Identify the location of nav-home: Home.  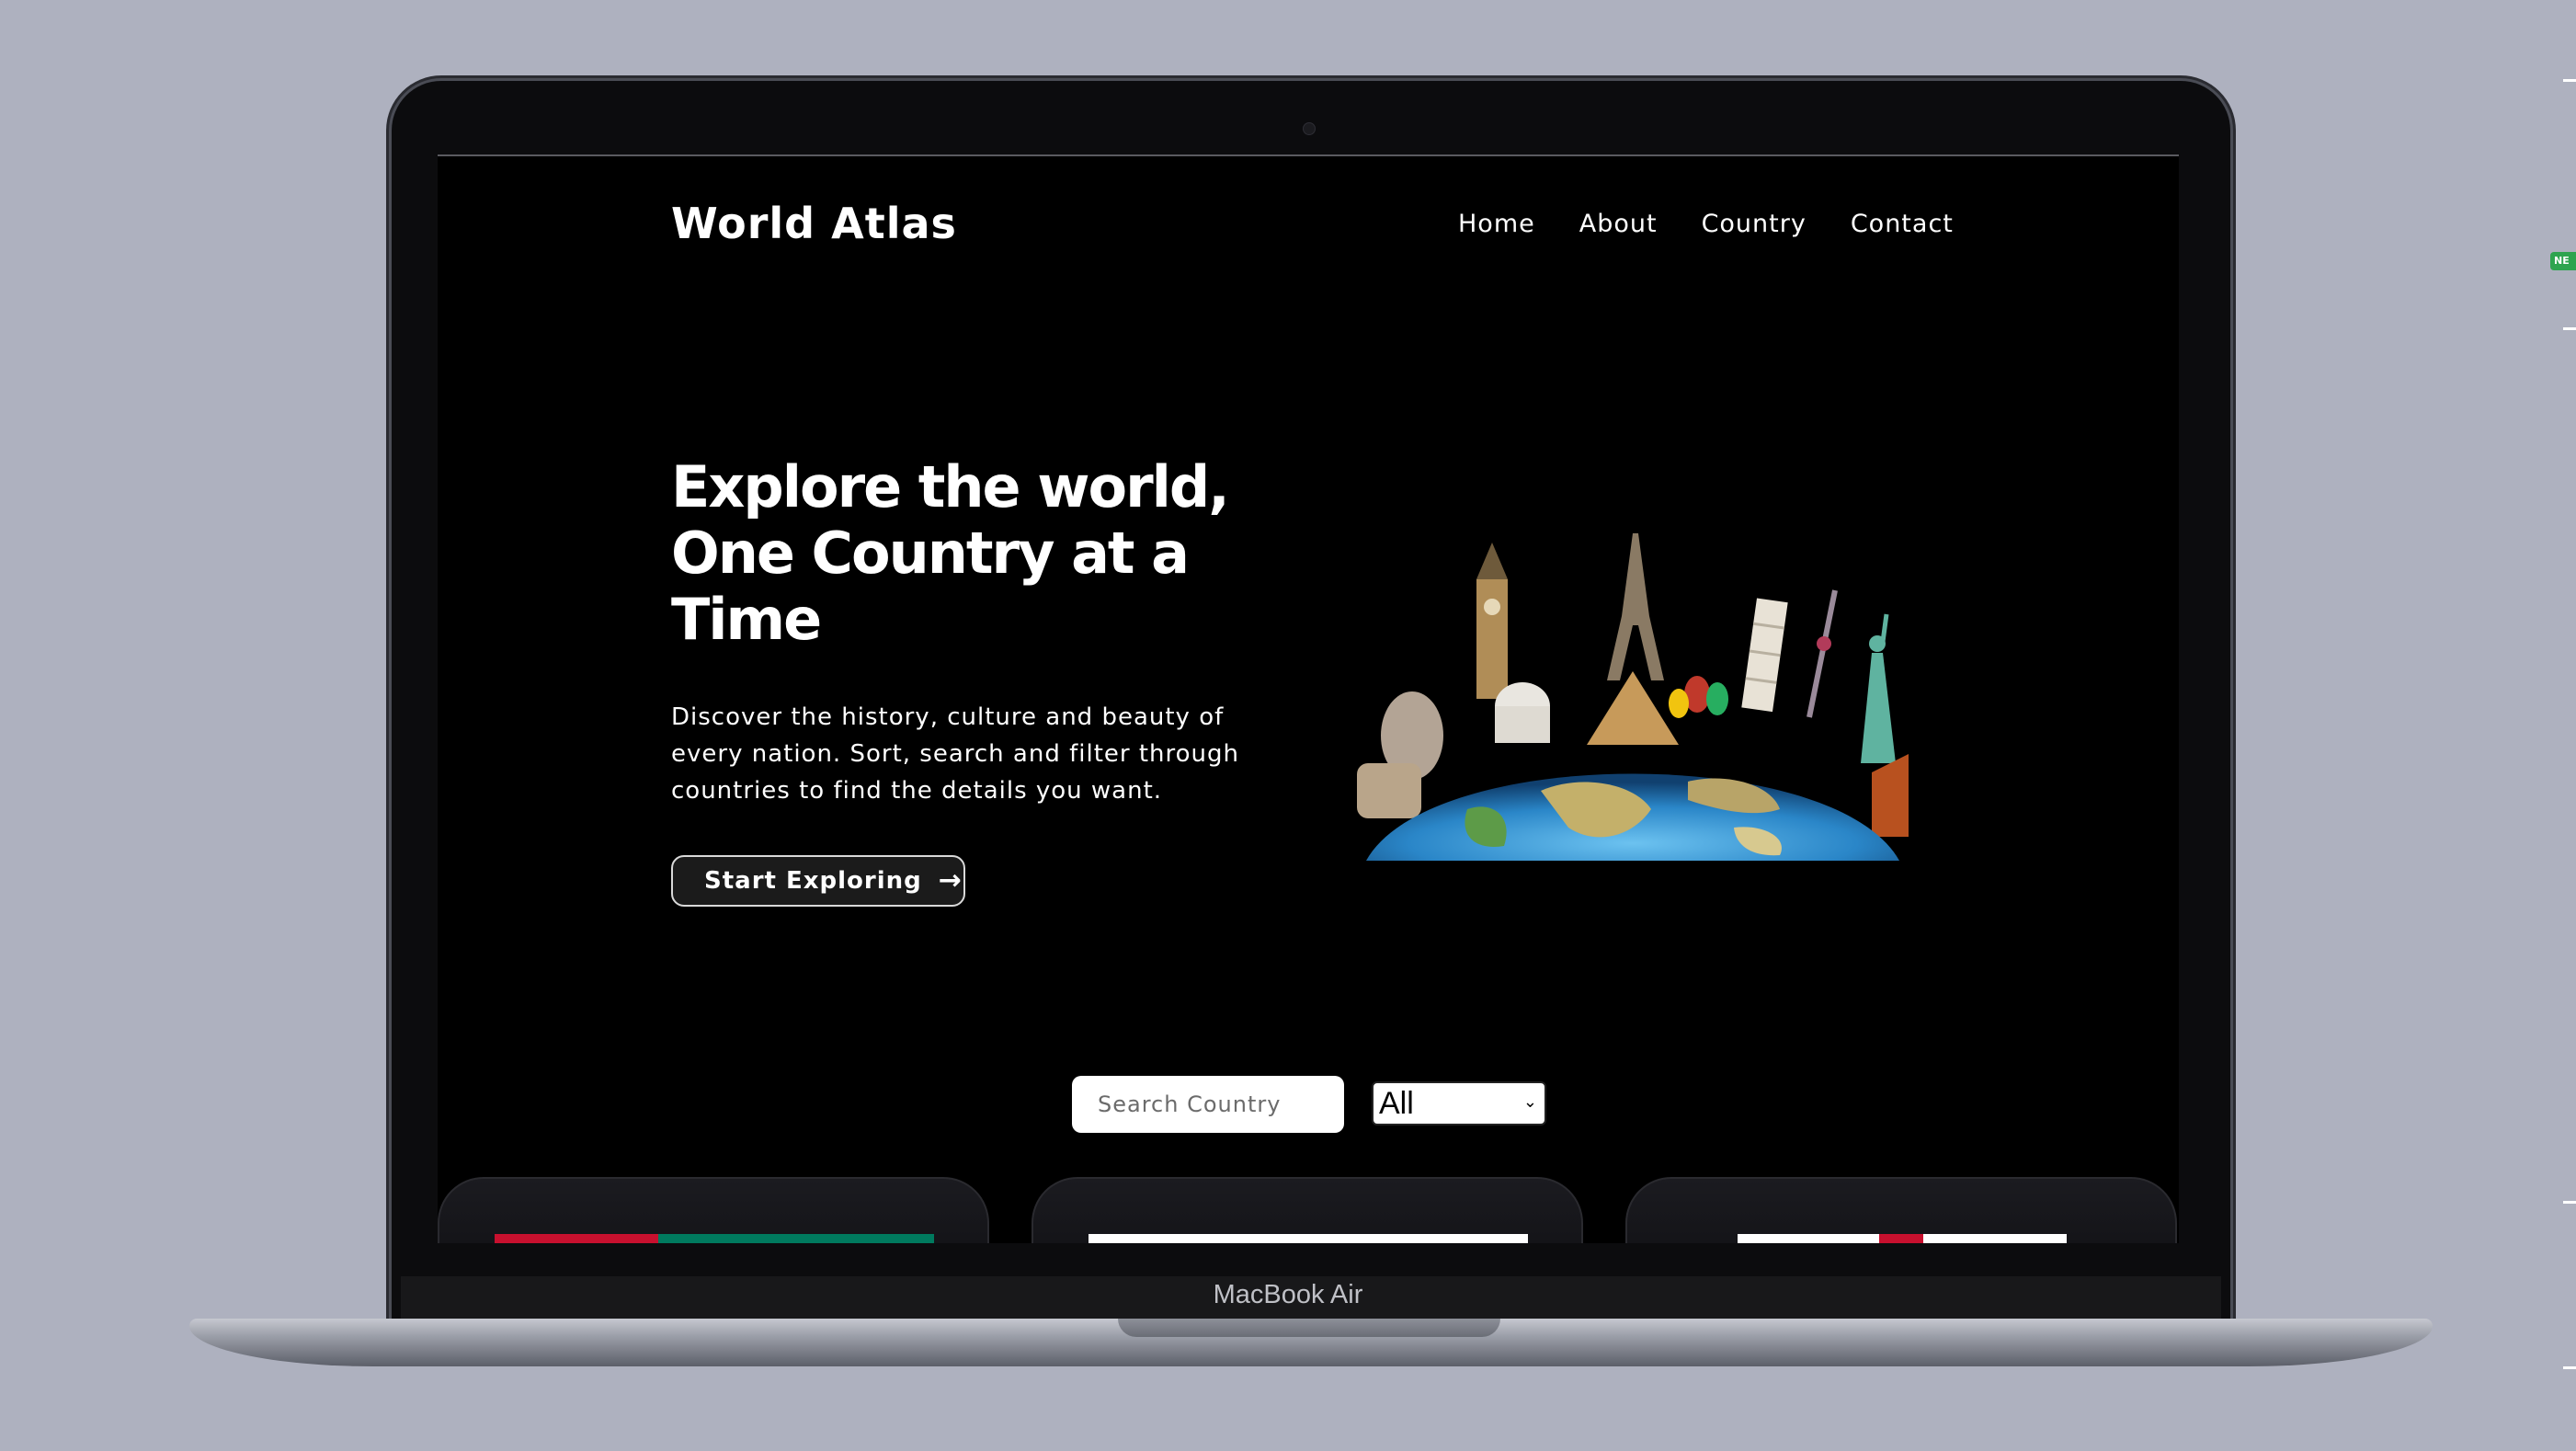
(1496, 224).